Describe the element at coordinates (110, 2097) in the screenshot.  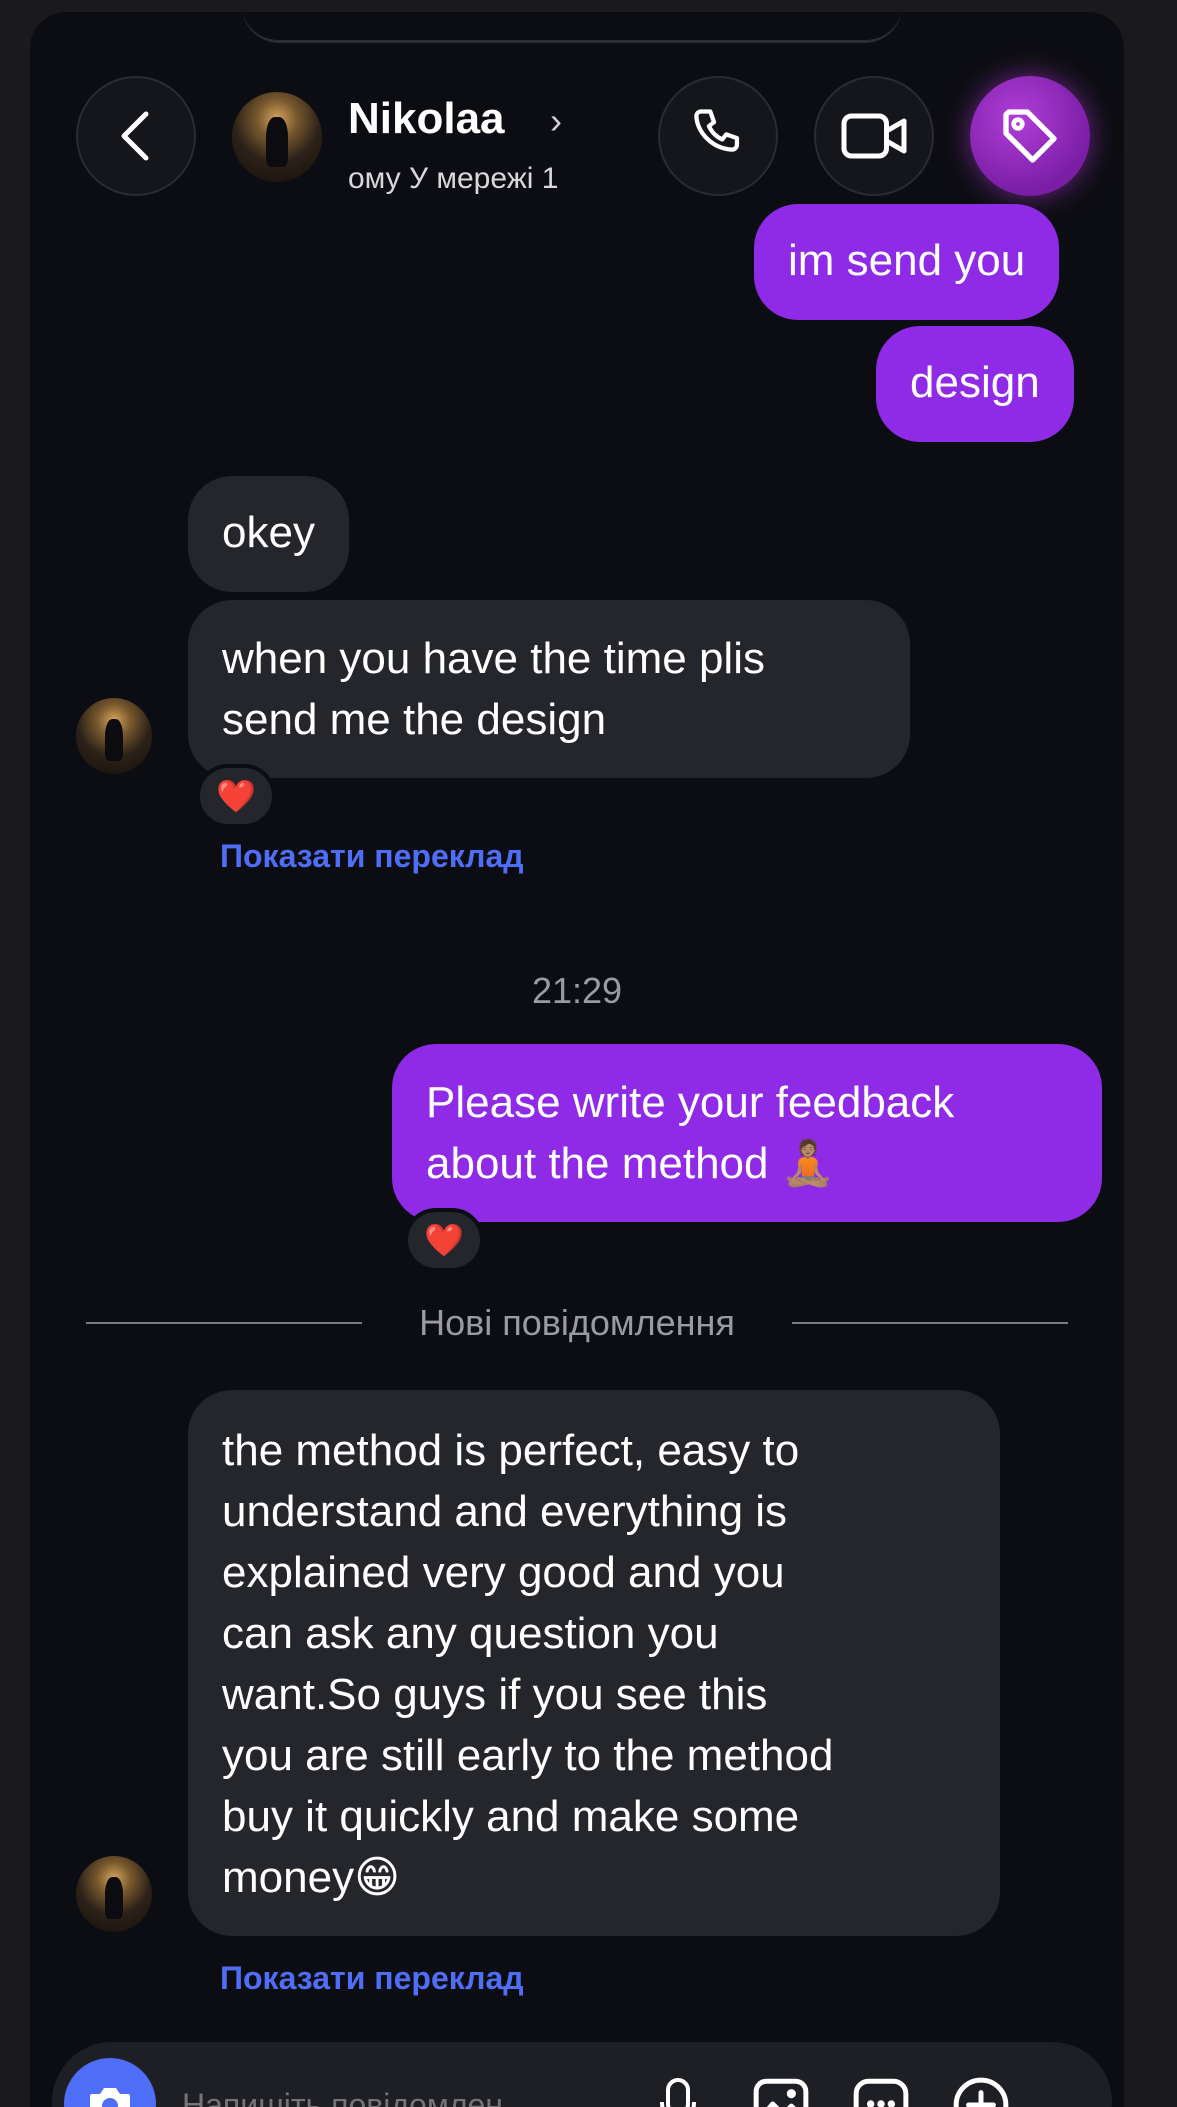
I see `camera-icon` at that location.